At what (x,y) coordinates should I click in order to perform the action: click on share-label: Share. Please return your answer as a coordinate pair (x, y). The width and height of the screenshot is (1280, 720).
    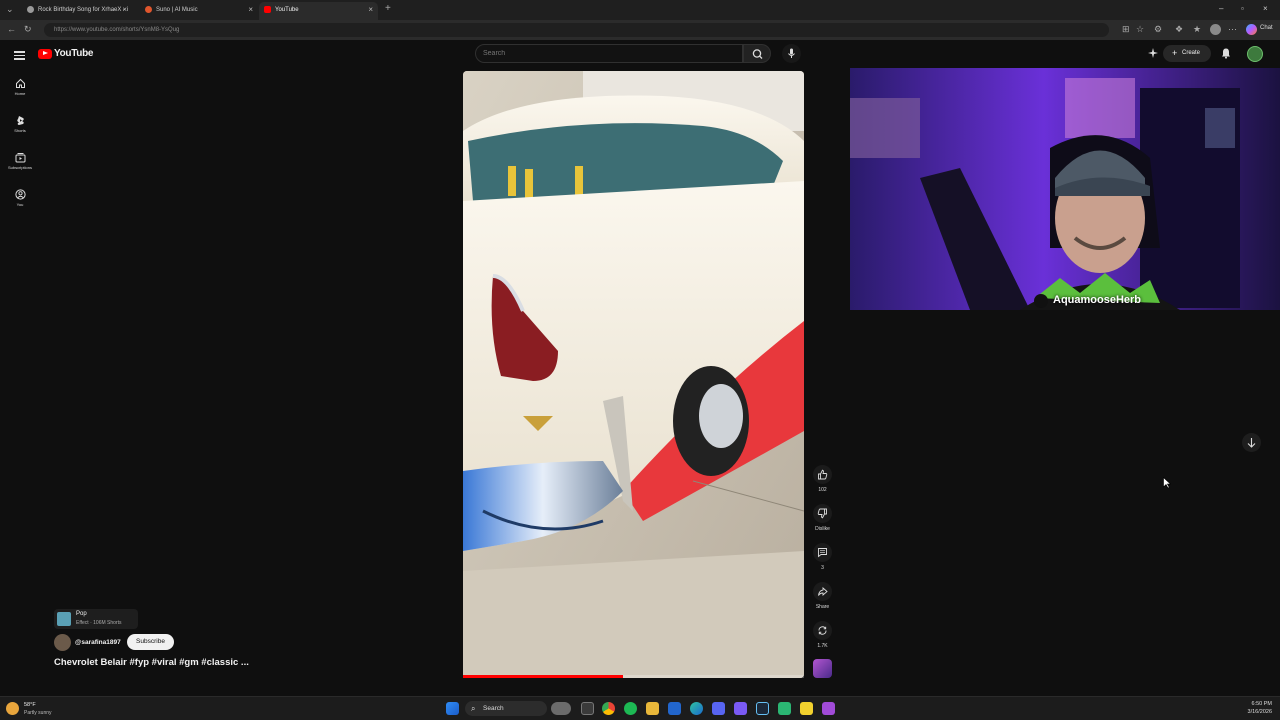
    Looking at the image, I should click on (822, 607).